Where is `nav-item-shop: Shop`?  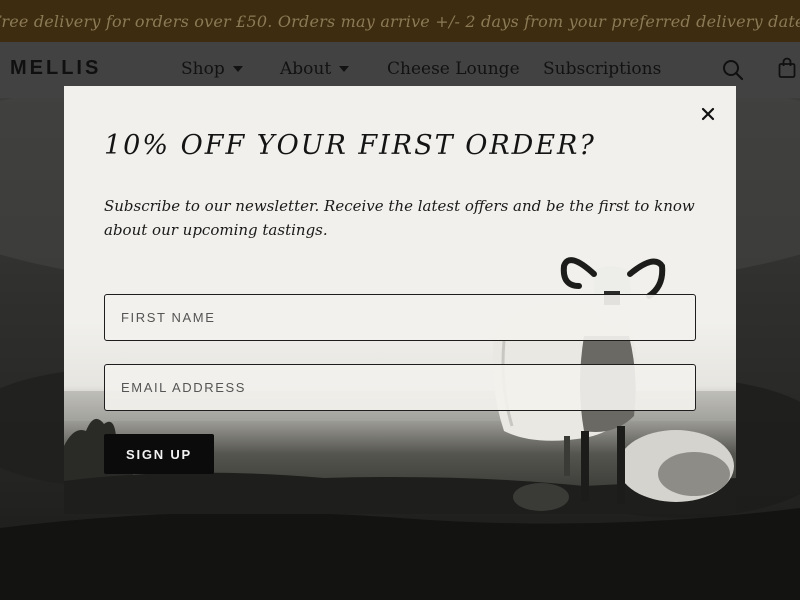
nav-item-shop: Shop is located at coordinates (212, 69).